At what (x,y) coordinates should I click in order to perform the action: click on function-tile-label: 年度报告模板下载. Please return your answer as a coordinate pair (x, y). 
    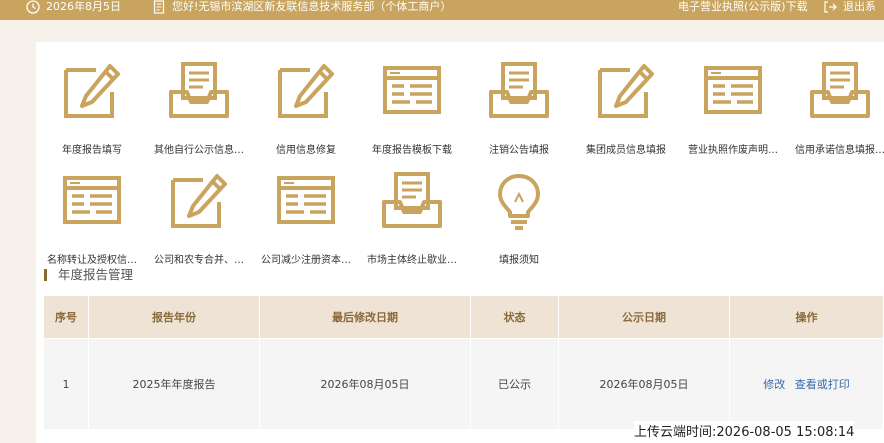
    Looking at the image, I should click on (412, 150).